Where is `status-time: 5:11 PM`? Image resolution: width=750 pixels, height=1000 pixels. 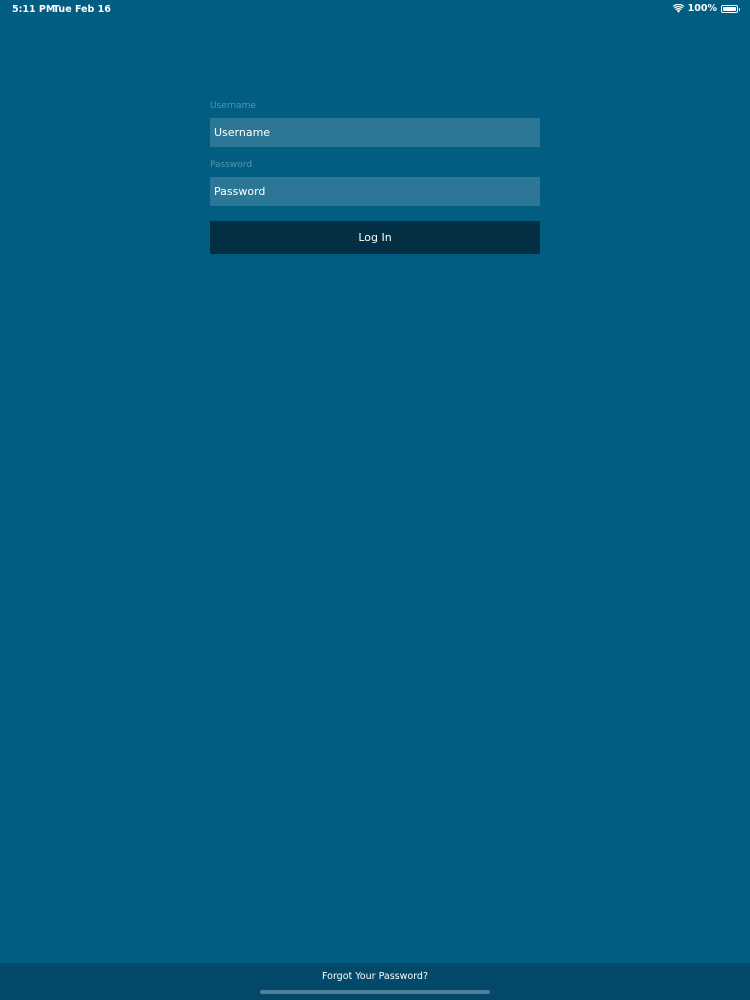 status-time: 5:11 PM is located at coordinates (34, 9).